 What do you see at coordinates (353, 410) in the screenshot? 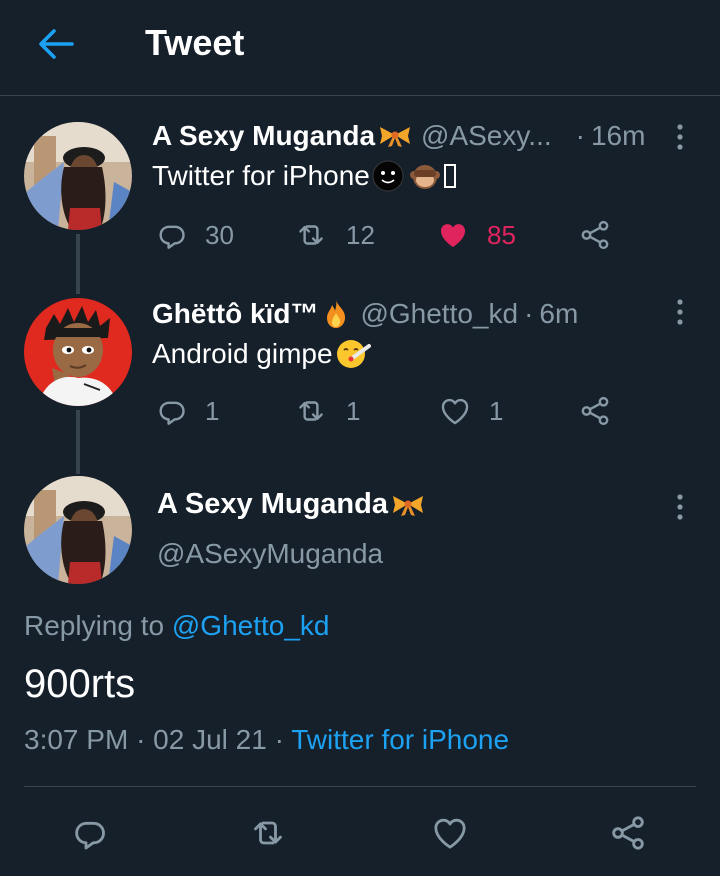
I see `retweet-count: 1` at bounding box center [353, 410].